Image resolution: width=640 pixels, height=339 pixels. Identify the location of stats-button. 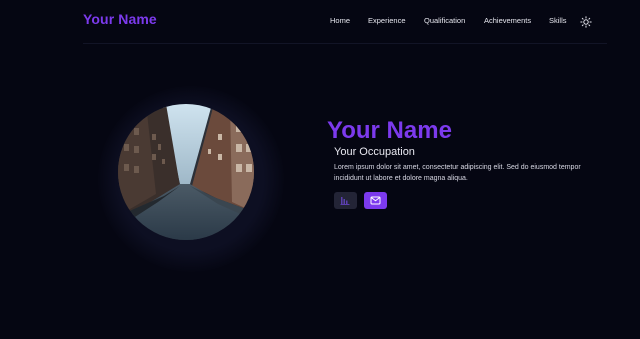
(345, 200).